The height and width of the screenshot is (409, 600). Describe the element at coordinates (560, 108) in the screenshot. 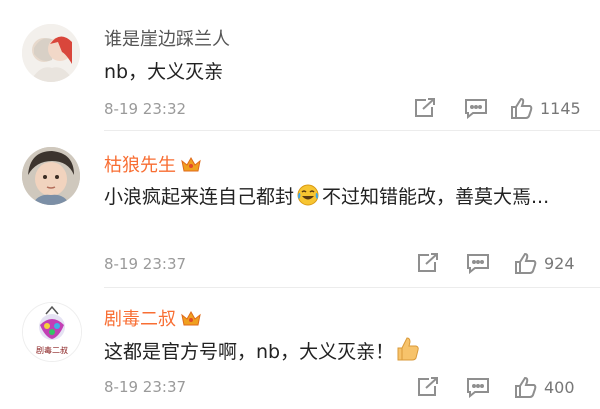

I see `like-count: 1145` at that location.